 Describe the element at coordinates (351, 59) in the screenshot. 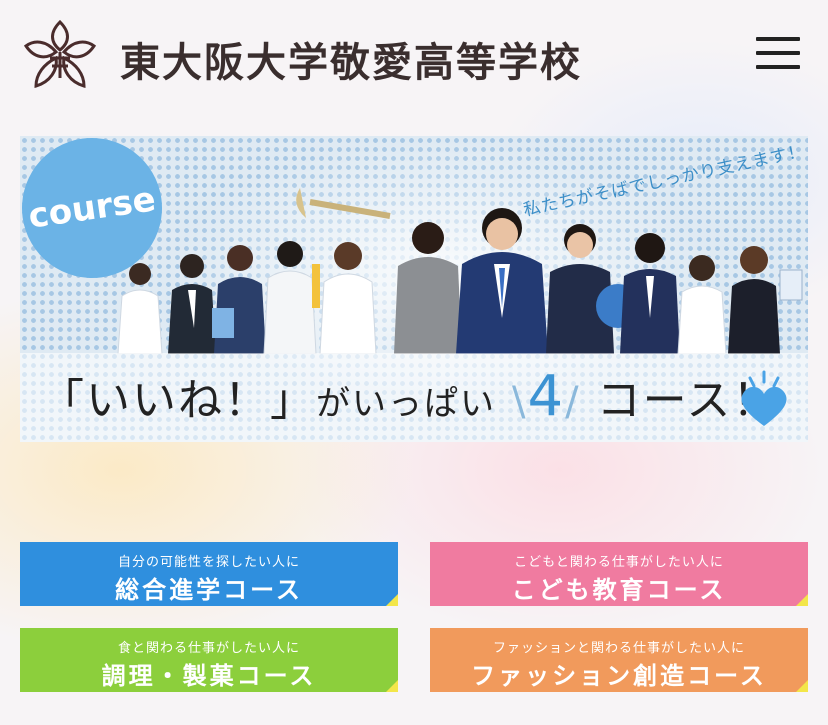

I see `school-name: 東大阪大学敬愛高等学校` at that location.